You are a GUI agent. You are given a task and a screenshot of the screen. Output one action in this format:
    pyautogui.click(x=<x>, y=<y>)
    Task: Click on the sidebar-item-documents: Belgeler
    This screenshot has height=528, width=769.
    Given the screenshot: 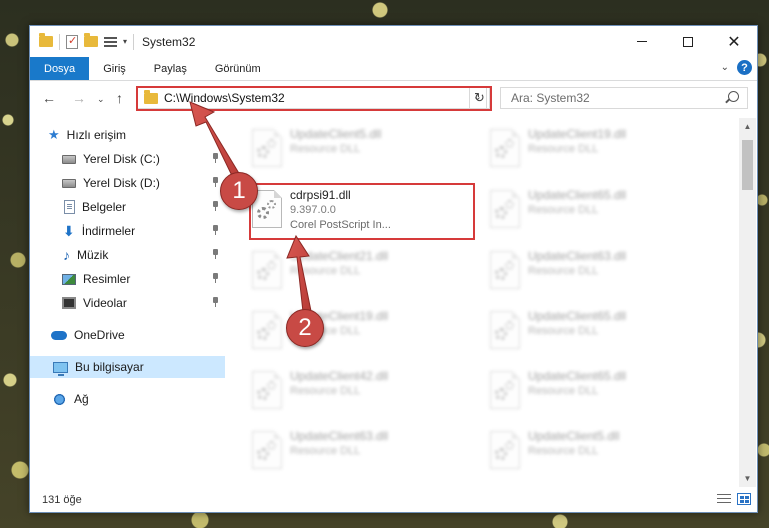 What is the action you would take?
    pyautogui.click(x=127, y=207)
    